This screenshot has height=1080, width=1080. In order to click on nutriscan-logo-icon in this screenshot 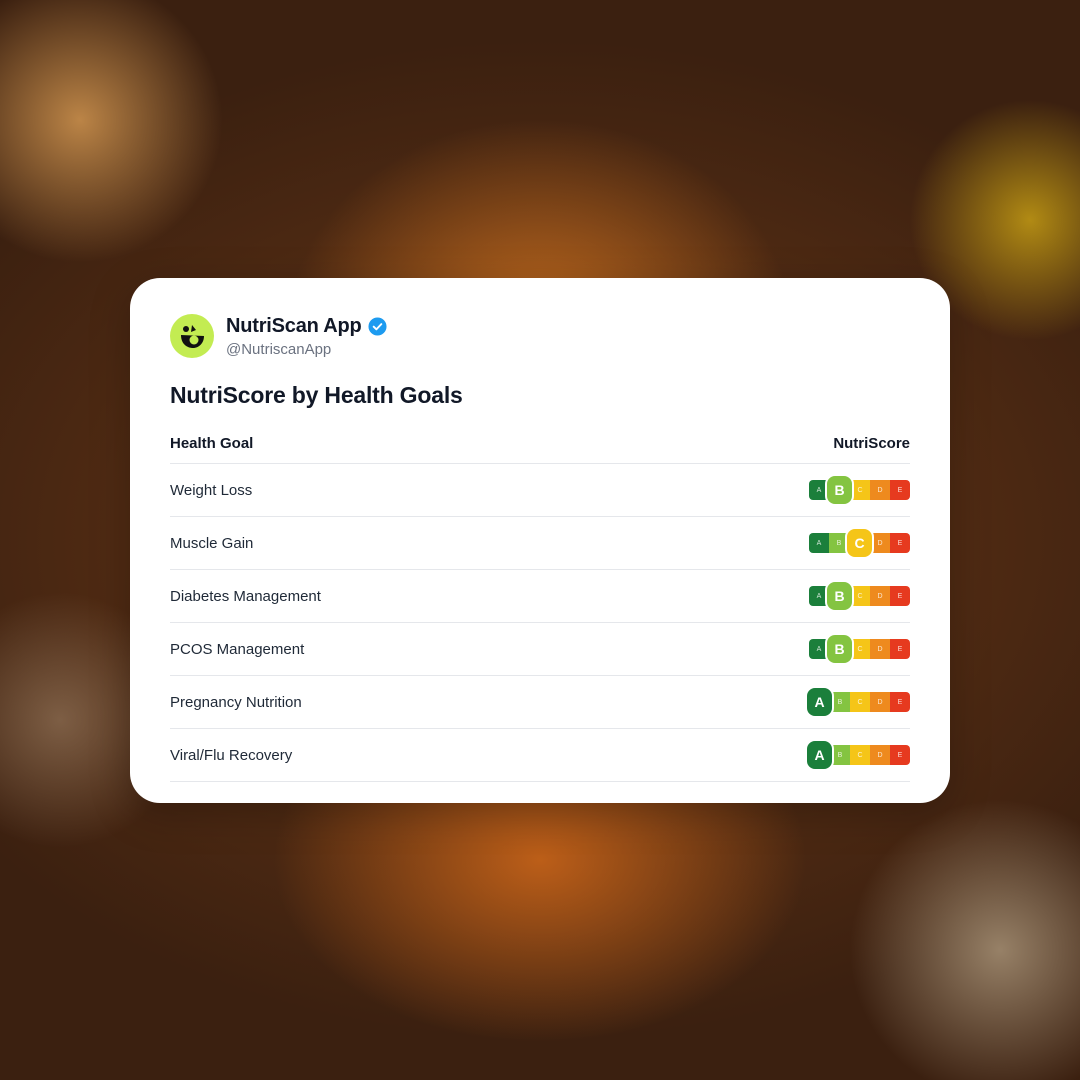, I will do `click(192, 336)`.